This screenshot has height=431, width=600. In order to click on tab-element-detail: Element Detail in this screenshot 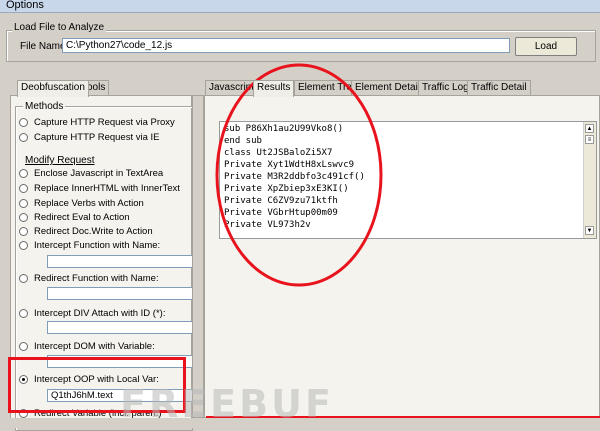, I will do `click(388, 87)`.